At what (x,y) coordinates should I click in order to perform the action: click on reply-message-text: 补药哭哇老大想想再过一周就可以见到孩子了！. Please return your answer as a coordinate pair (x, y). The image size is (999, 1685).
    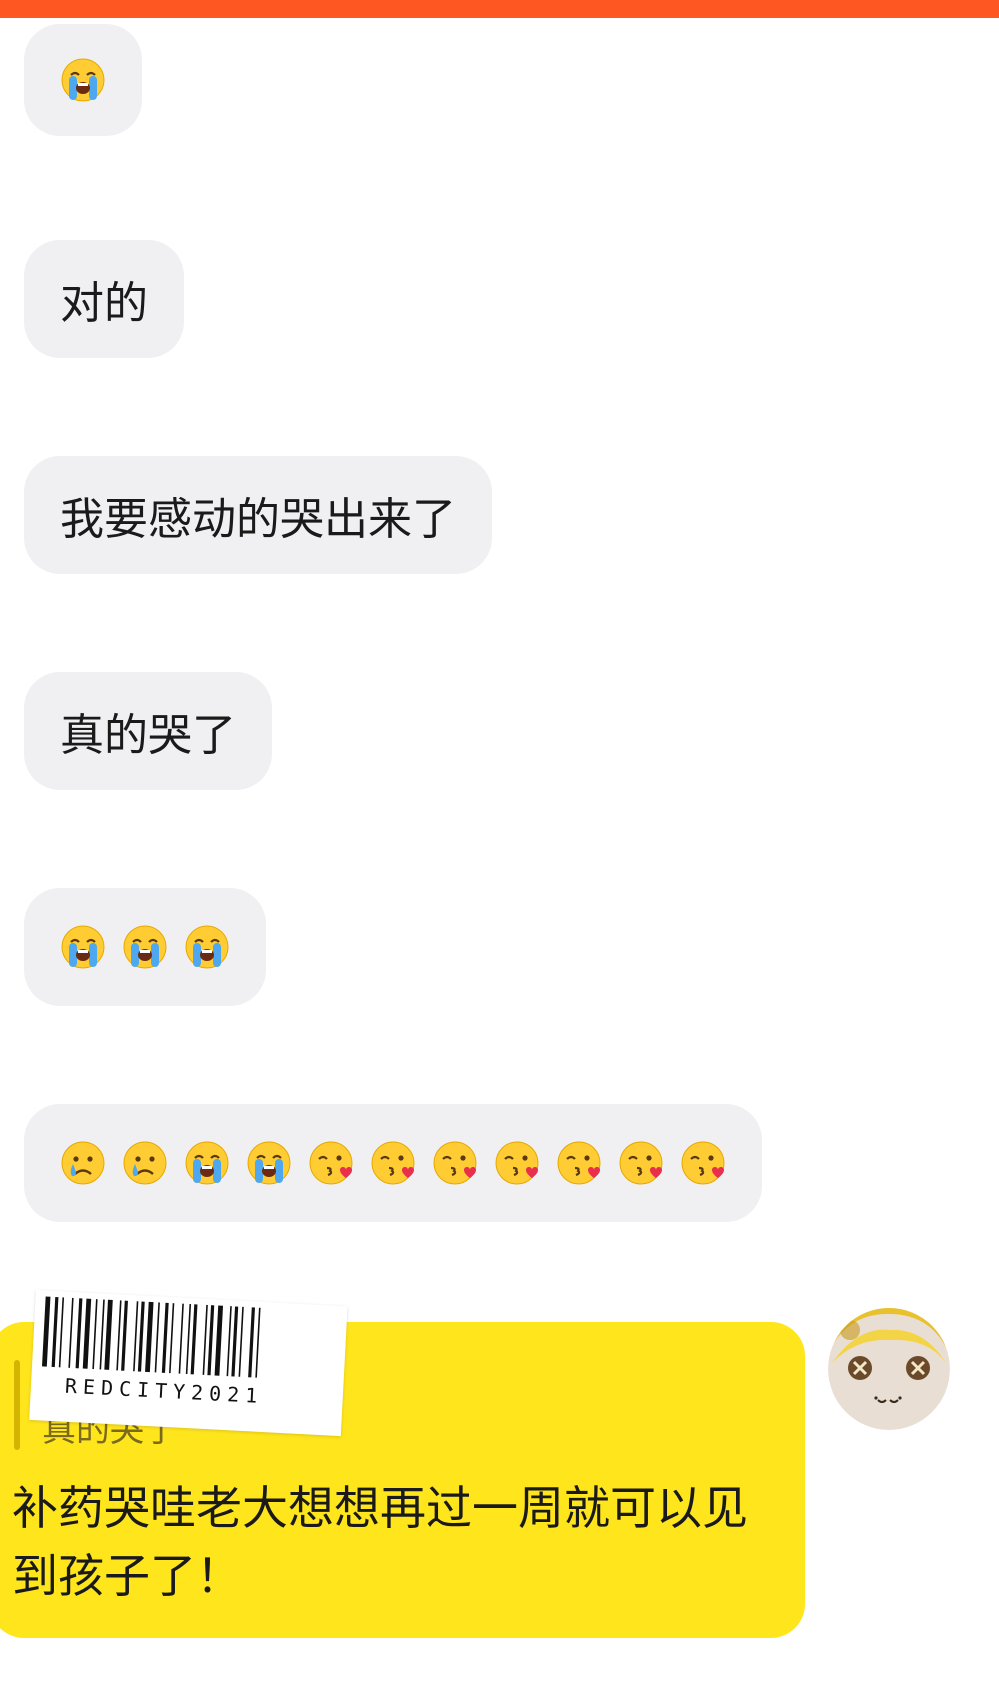
    Looking at the image, I should click on (380, 1542).